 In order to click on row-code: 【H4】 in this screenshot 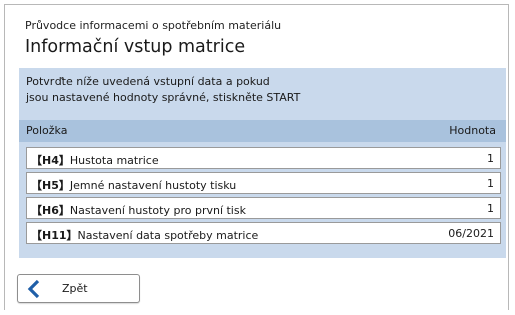, I will do `click(50, 160)`.